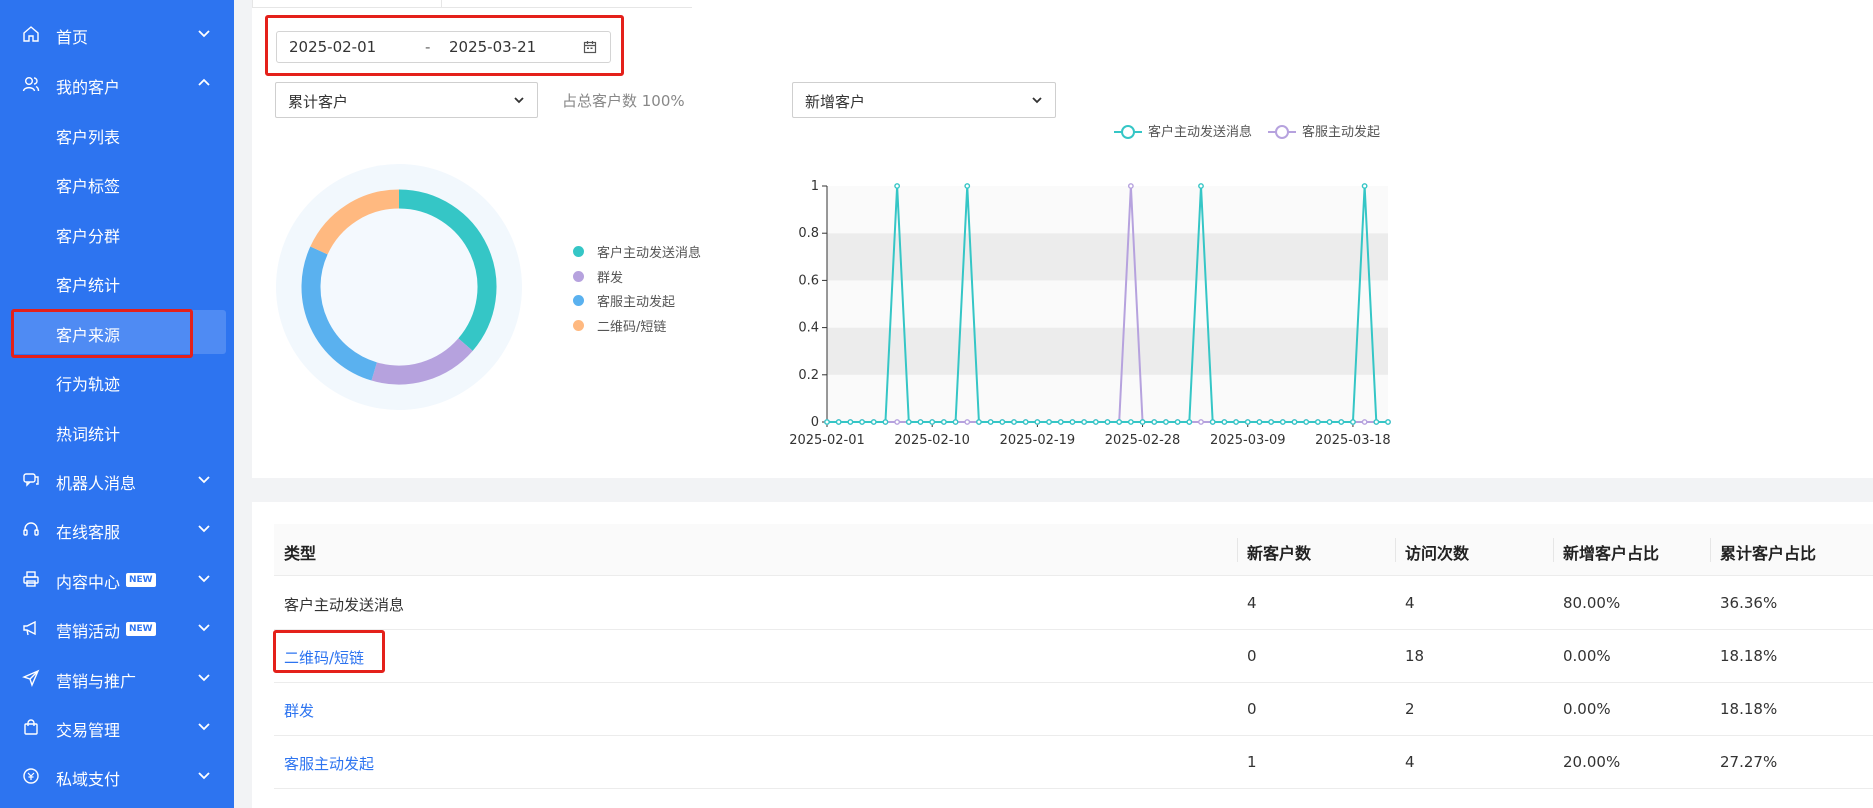 This screenshot has height=808, width=1873. I want to click on calendar-icon, so click(590, 47).